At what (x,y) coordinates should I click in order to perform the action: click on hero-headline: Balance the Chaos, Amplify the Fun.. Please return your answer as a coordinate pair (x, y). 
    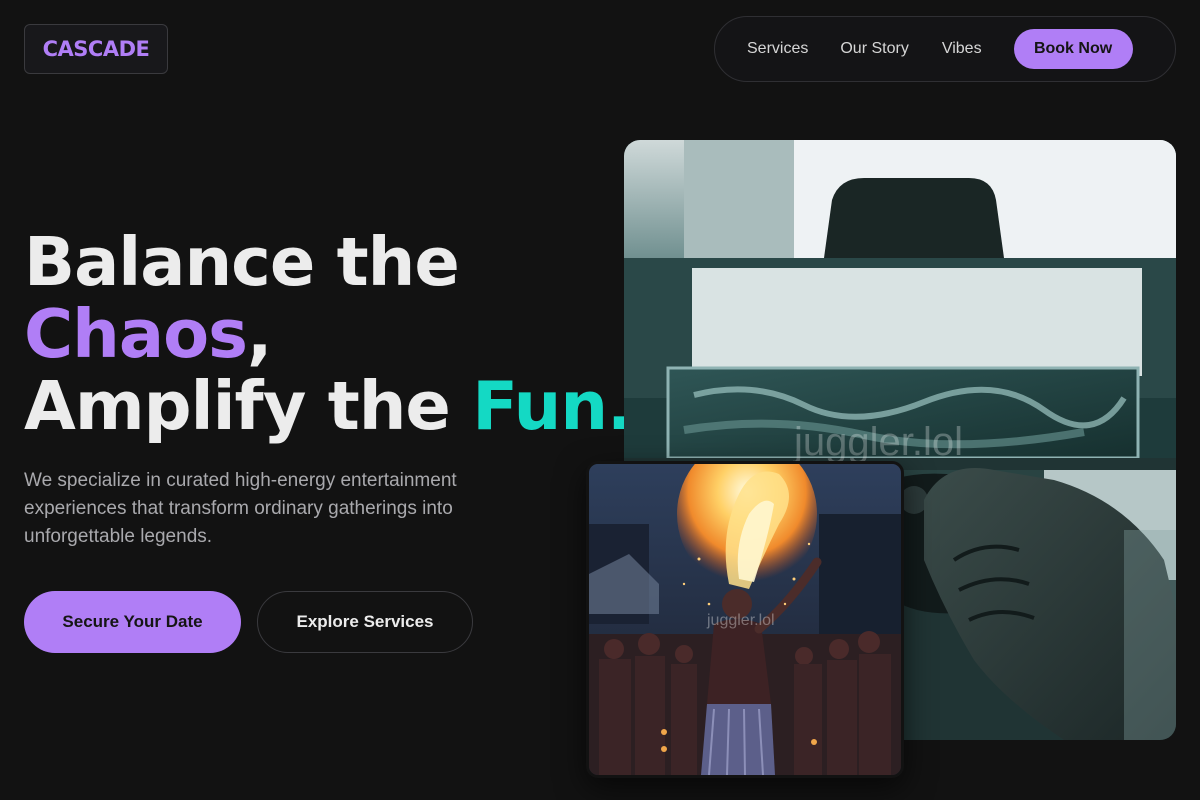
    Looking at the image, I should click on (328, 334).